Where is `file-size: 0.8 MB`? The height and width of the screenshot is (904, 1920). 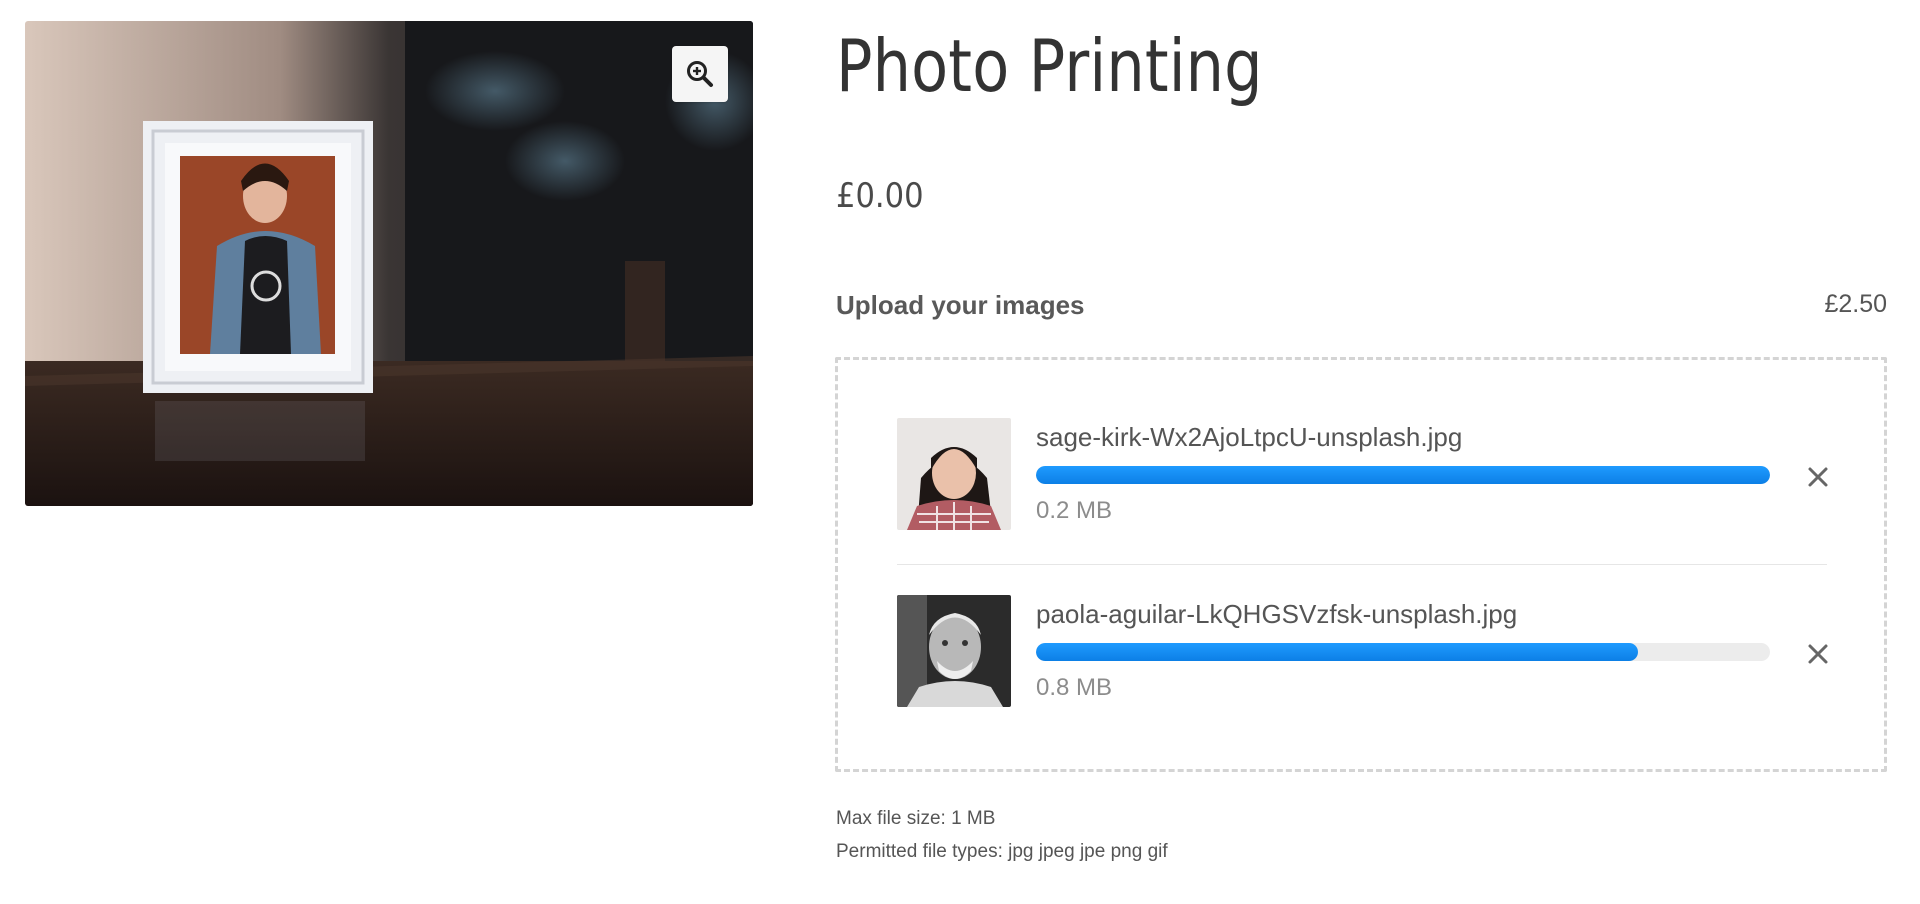
file-size: 0.8 MB is located at coordinates (1074, 687).